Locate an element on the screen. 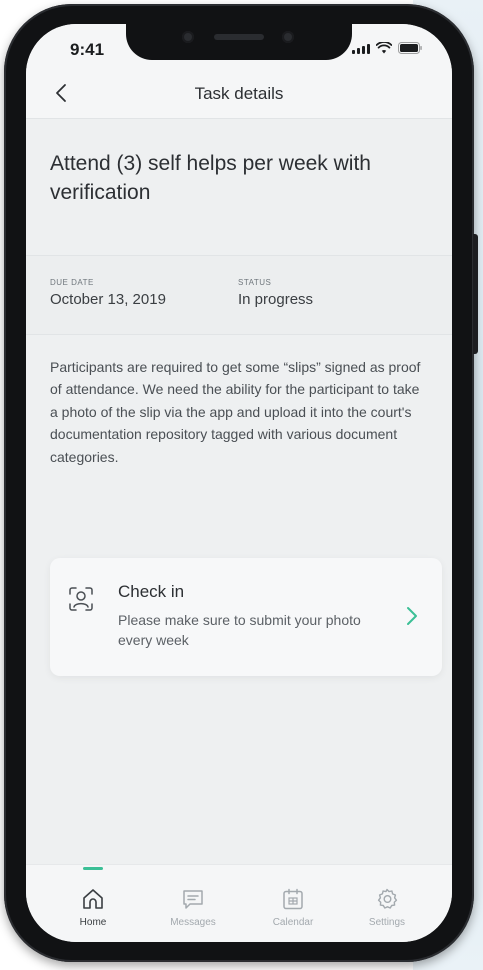 The width and height of the screenshot is (483, 970). tab-settings-label: Settings is located at coordinates (387, 922).